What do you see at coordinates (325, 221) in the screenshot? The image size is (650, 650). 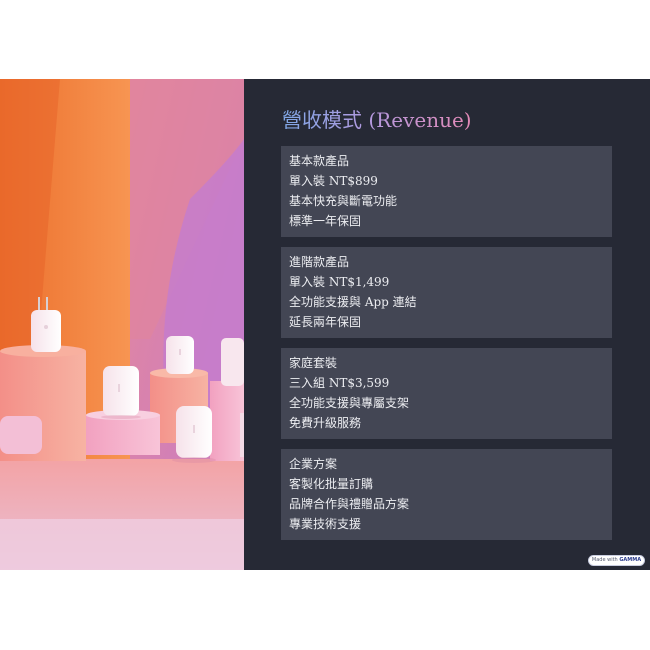 I see `card-warranty: 標準一年保固` at bounding box center [325, 221].